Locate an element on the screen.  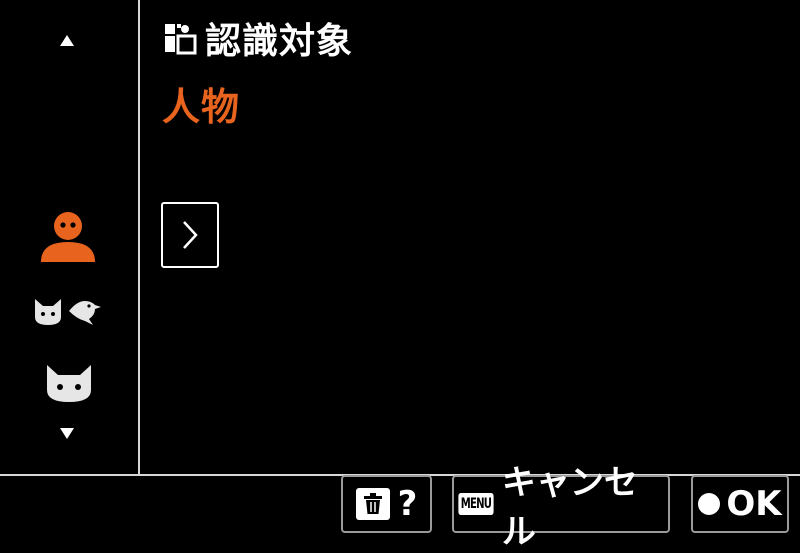
subject-detection-icon is located at coordinates (181, 39).